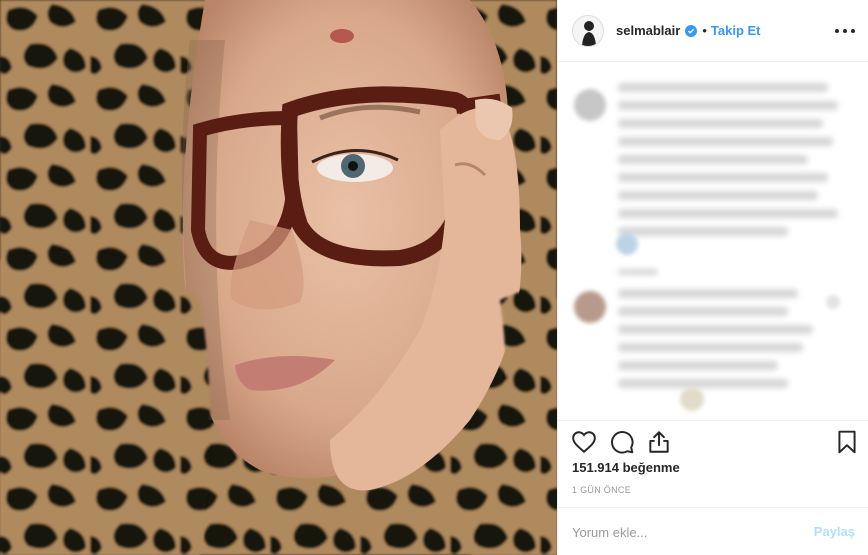 The height and width of the screenshot is (555, 868). I want to click on post-comment-button: Paylaş, so click(834, 531).